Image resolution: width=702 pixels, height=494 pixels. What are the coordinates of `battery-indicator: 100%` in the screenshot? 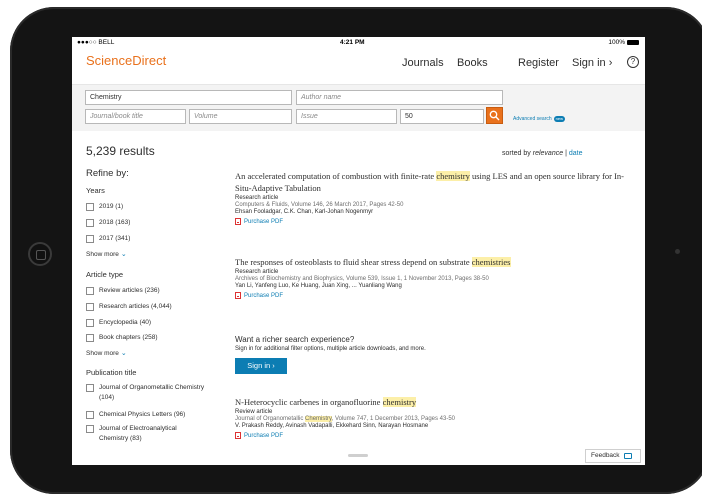 It's located at (623, 42).